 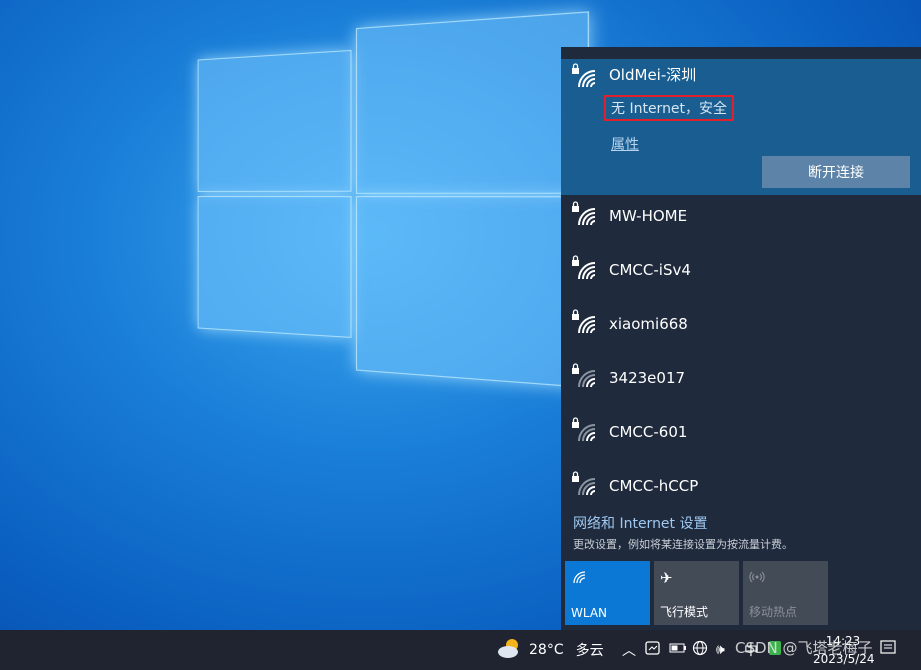 I want to click on shield-icon, so click(x=653, y=650).